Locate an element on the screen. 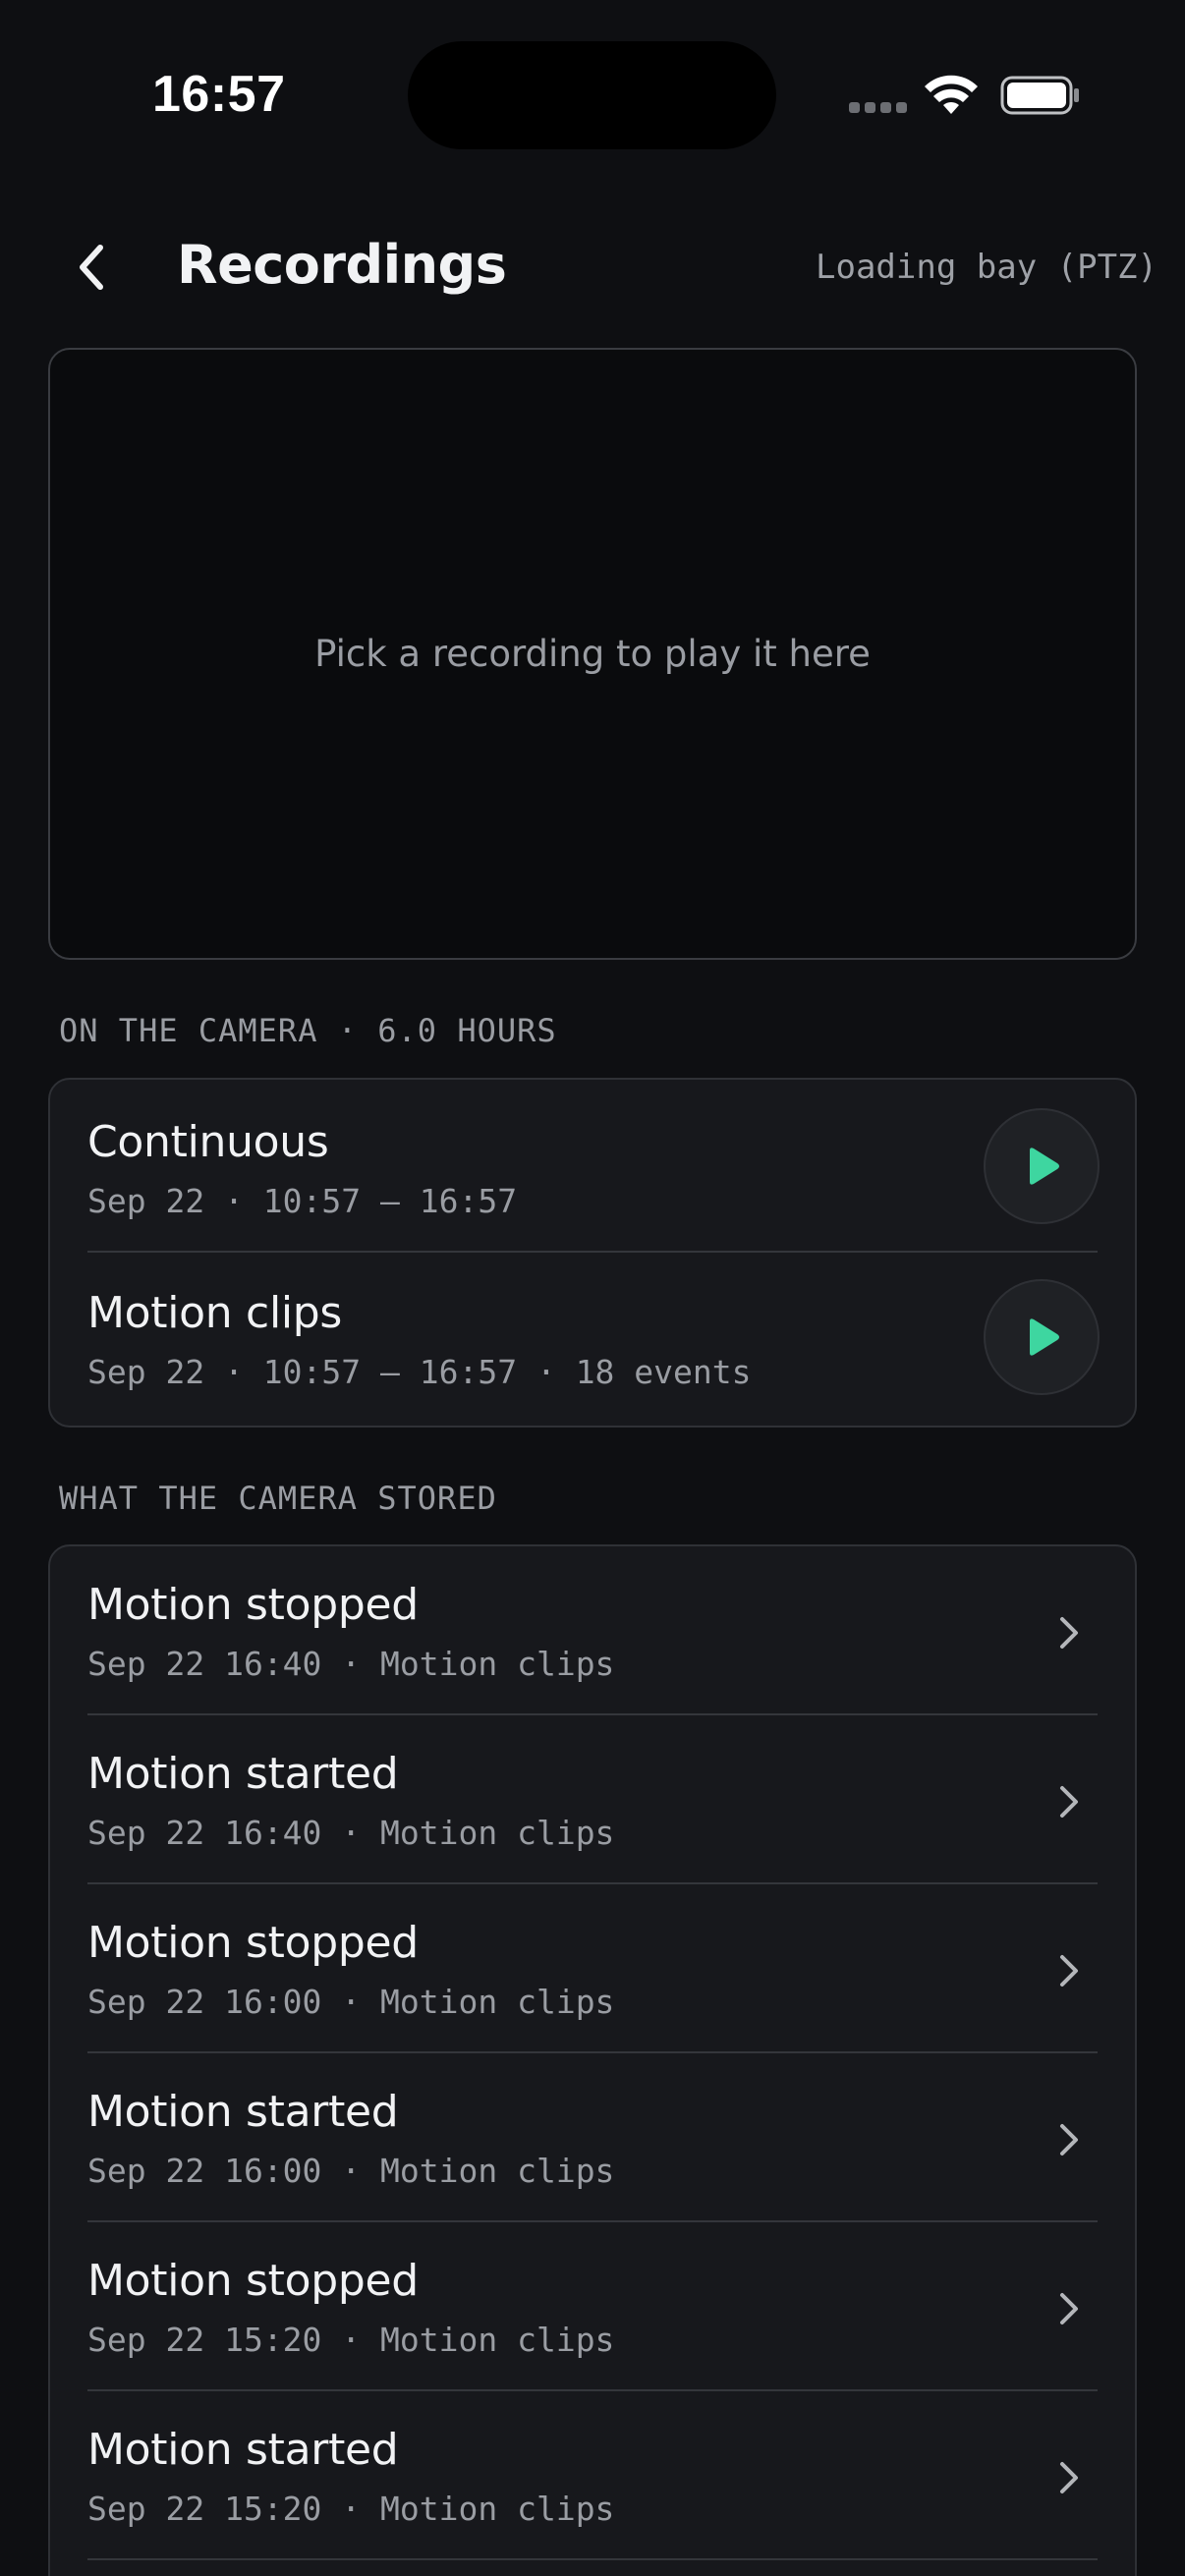  recording-title: Motion clips is located at coordinates (215, 1313).